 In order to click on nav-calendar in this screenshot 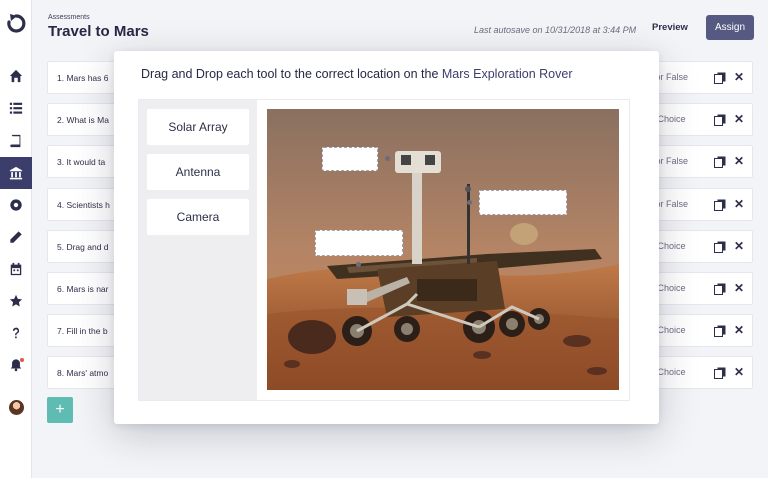, I will do `click(16, 269)`.